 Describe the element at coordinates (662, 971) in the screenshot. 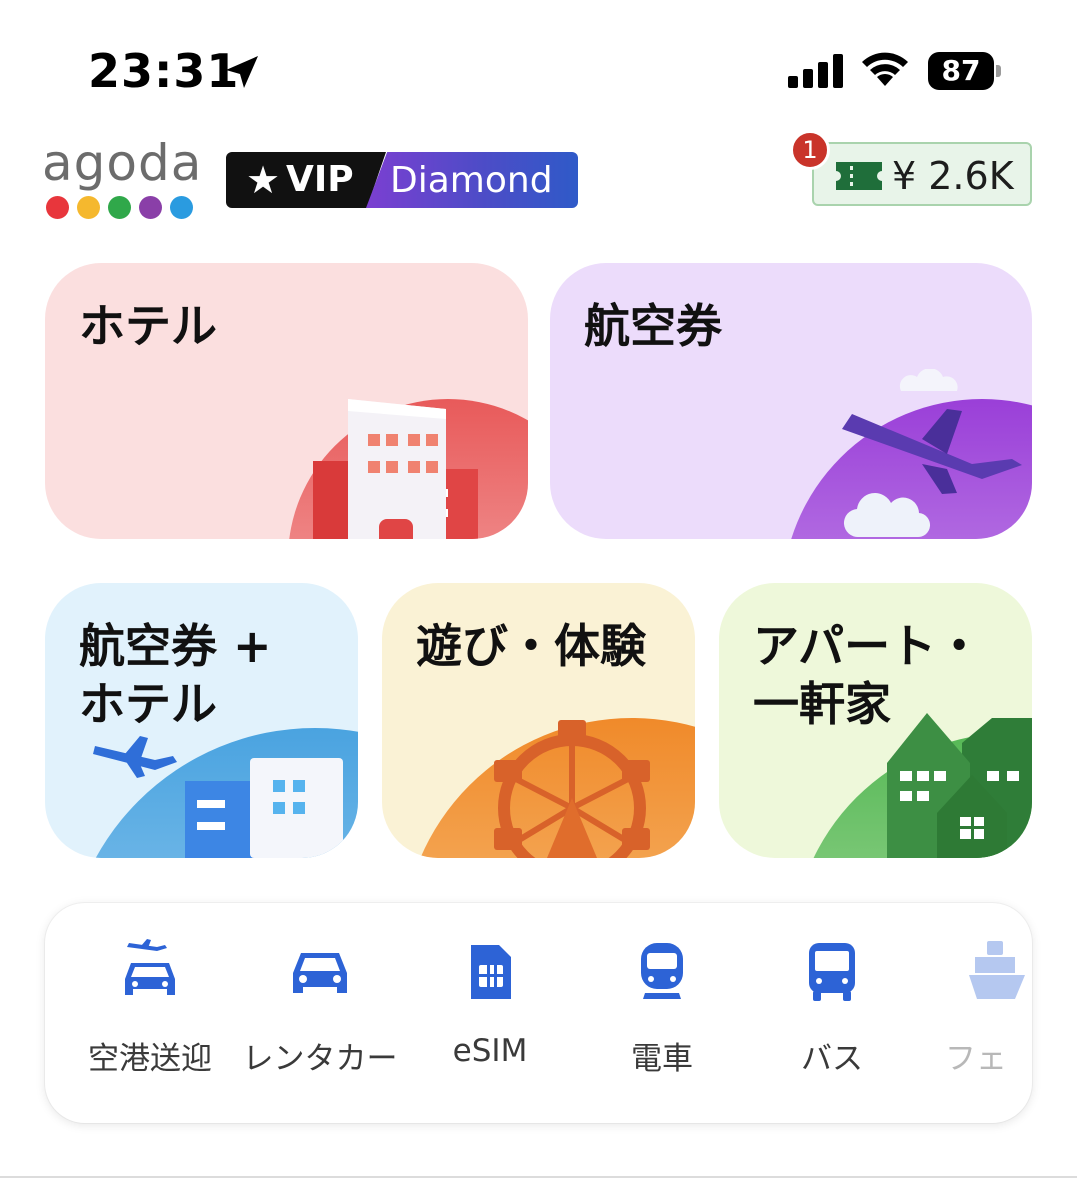

I see `train-icon` at that location.